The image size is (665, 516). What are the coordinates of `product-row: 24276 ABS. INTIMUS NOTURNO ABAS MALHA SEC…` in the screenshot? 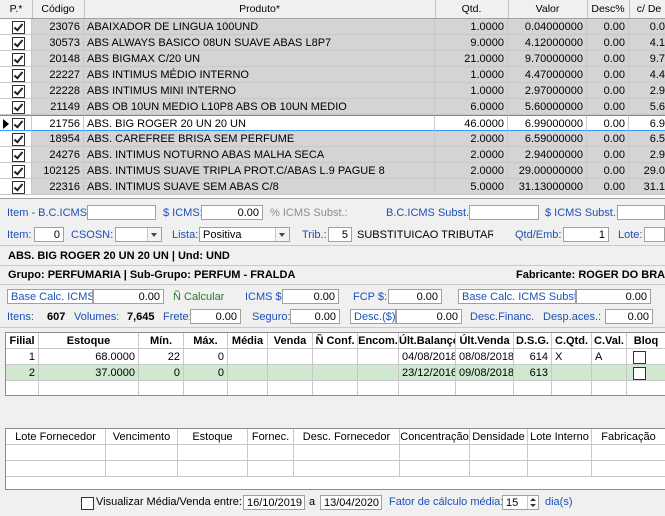 It's located at (332, 155).